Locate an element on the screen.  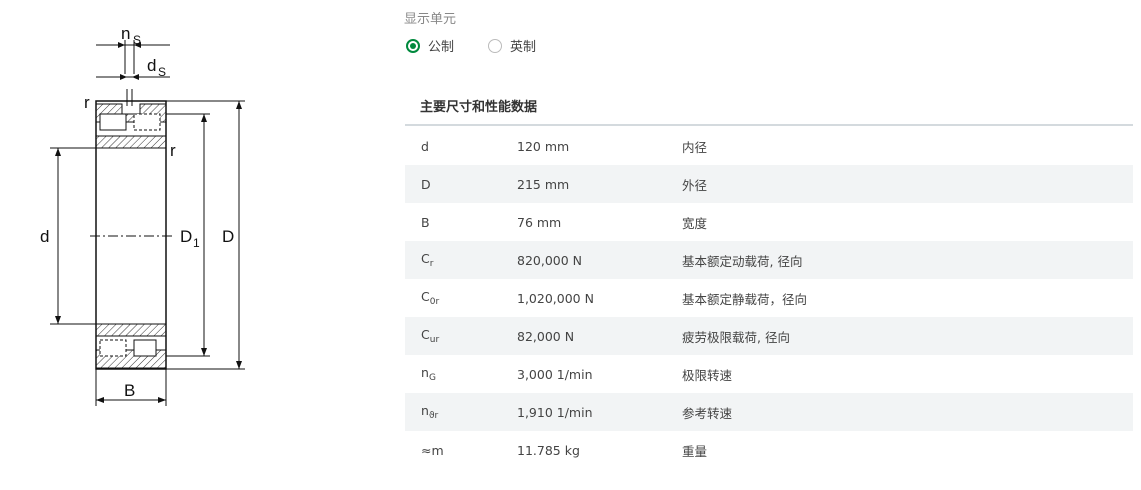
row-symbol-subscript: G is located at coordinates (432, 378).